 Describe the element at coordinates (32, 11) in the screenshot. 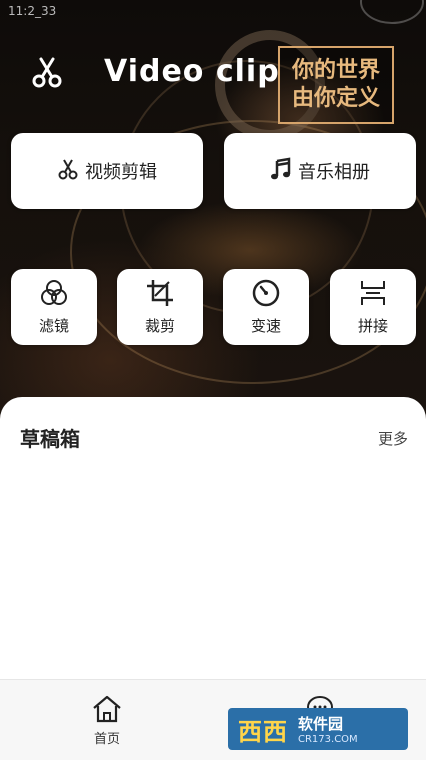

I see `status-bar-time: 11:2_33` at that location.